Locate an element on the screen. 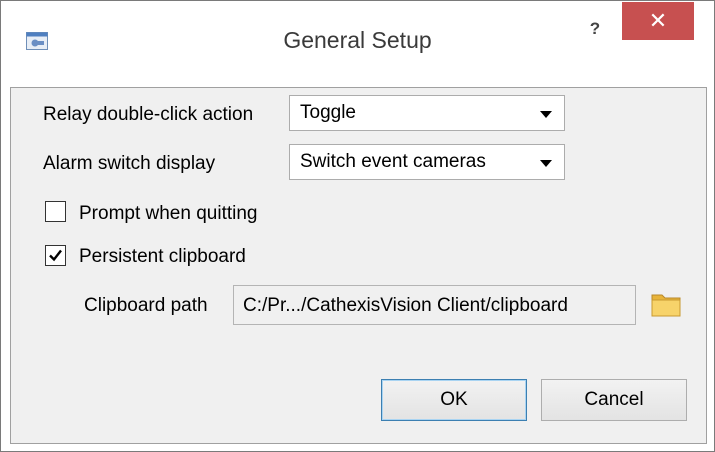 The width and height of the screenshot is (715, 452). clipboard-path-field: C:/Pr.../CathexisVision Client/clipboard is located at coordinates (434, 305).